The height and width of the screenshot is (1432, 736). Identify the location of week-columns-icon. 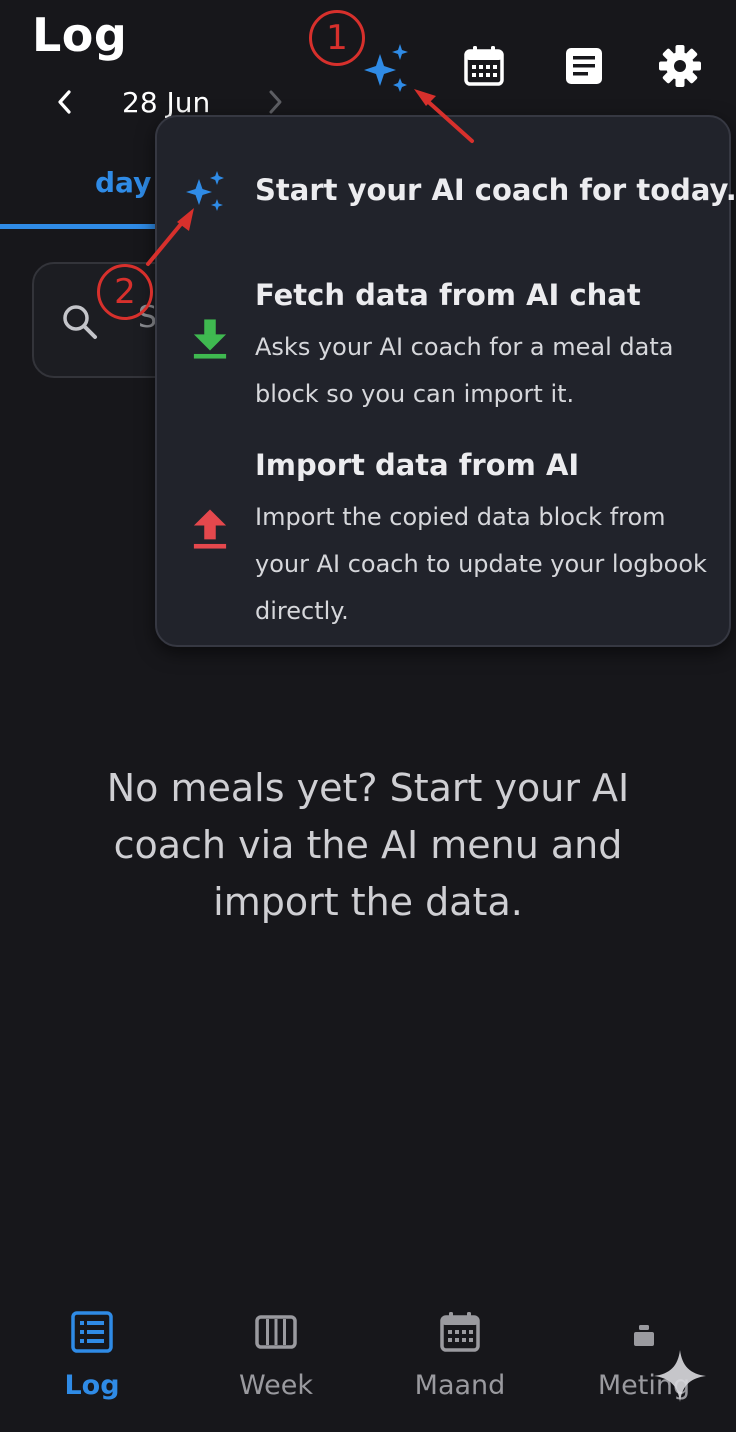
(276, 1332).